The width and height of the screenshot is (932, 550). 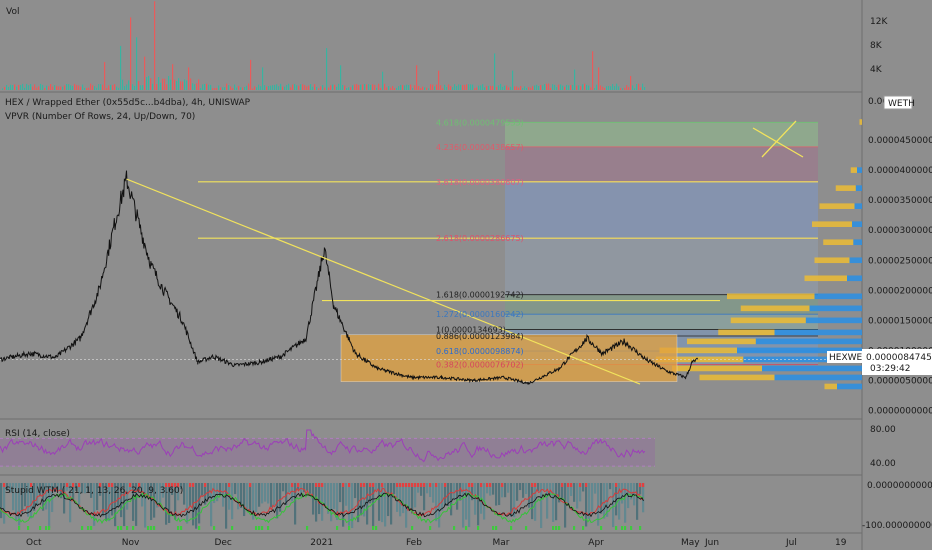 What do you see at coordinates (661, 164) in the screenshot?
I see `fib-band` at bounding box center [661, 164].